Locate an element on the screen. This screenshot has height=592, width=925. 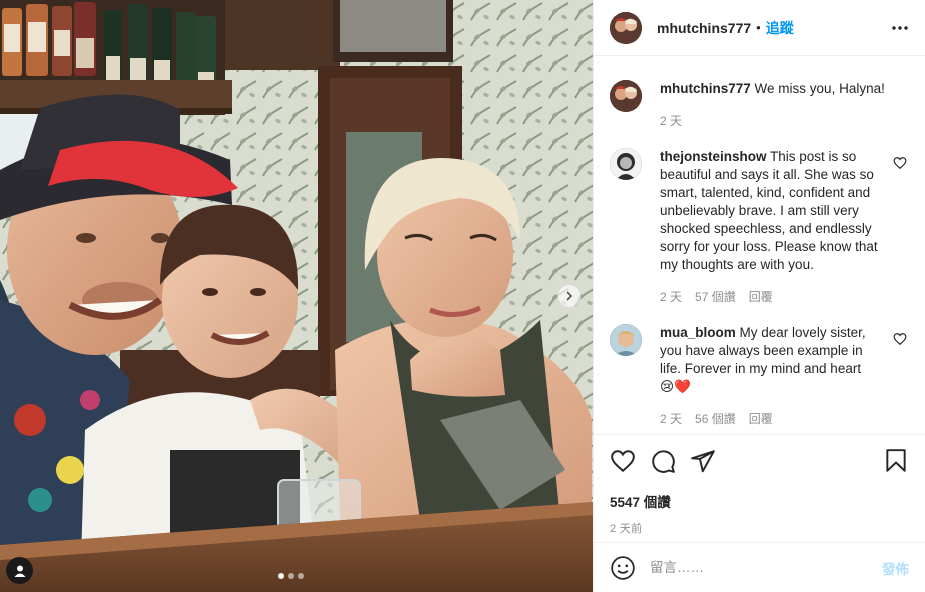
tagged-user-button is located at coordinates (19, 570).